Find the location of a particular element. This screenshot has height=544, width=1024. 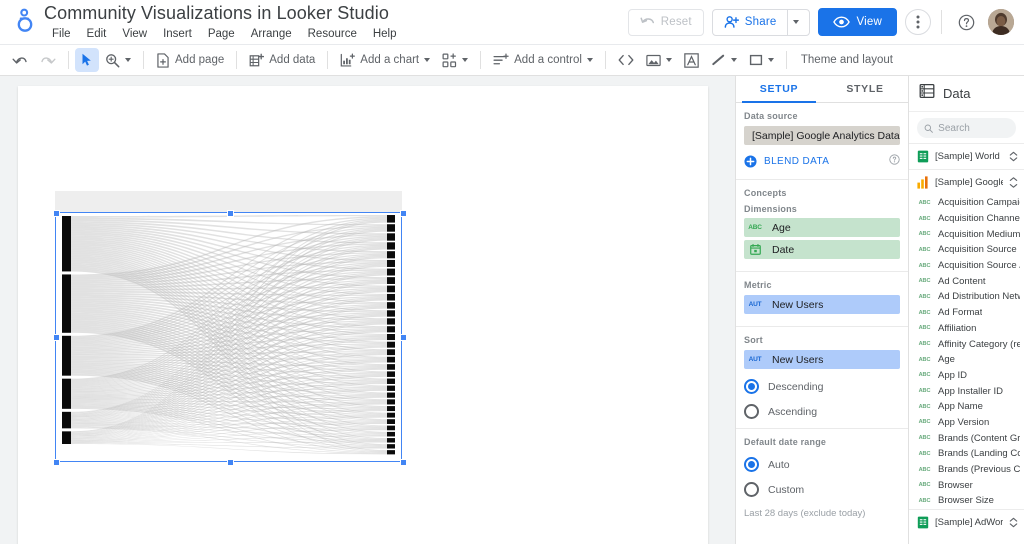

metric-chip-new-users: AUT New Users is located at coordinates (822, 304).